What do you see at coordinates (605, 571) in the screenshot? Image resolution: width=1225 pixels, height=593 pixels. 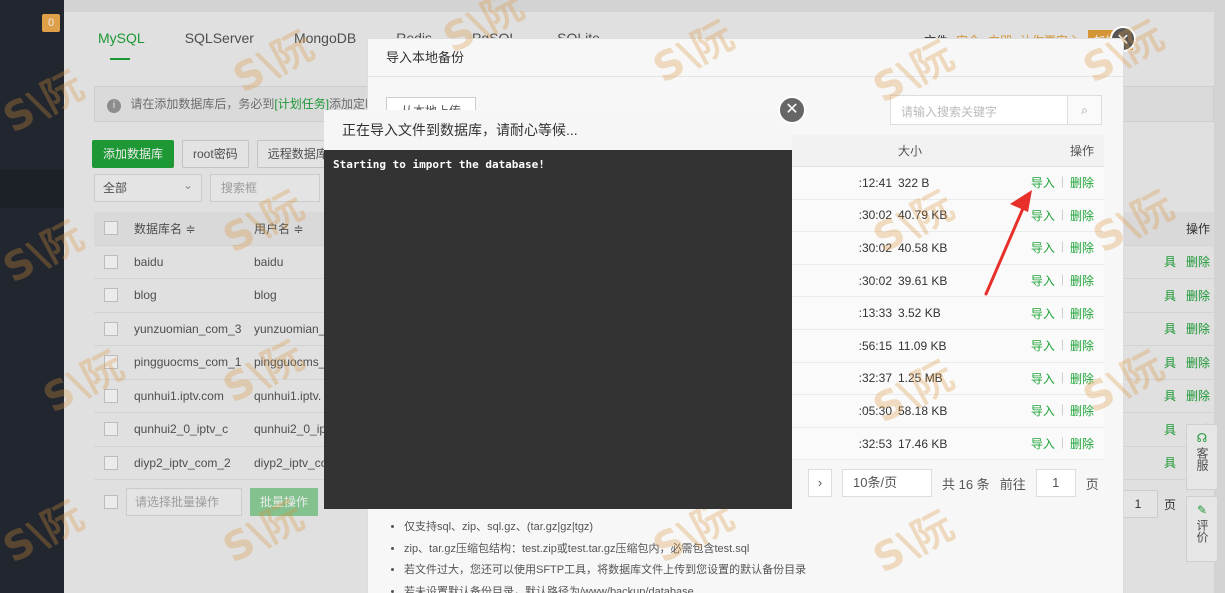 I see `tip-item: 若文件过大，您还可以使用SFTP工具，将数据库文件上传到您设置的默认备份目录` at bounding box center [605, 571].